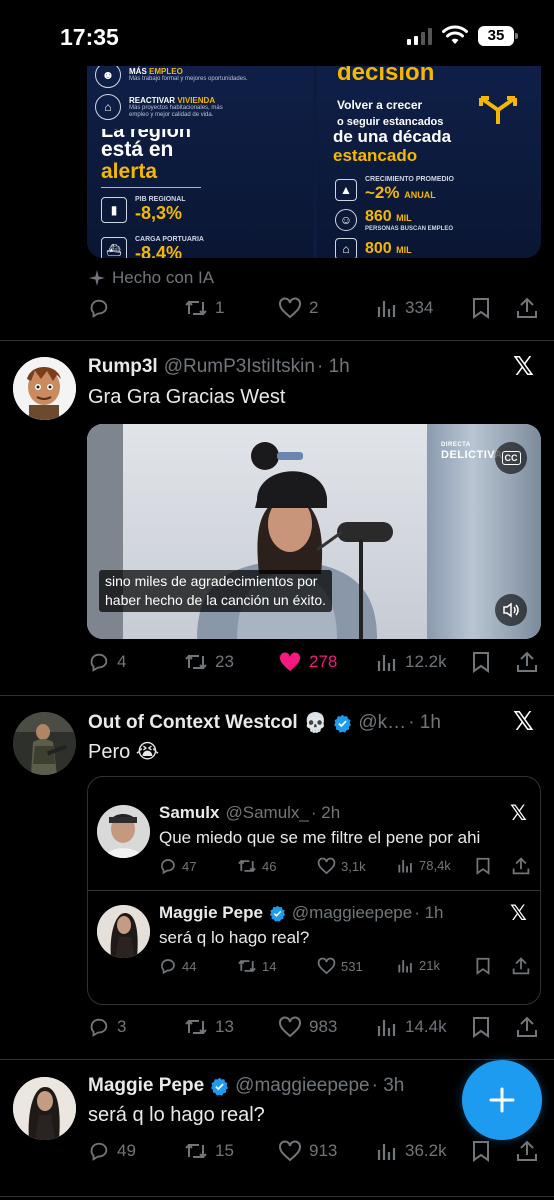  Describe the element at coordinates (107, 1027) in the screenshot. I see `reply-button: 3` at that location.